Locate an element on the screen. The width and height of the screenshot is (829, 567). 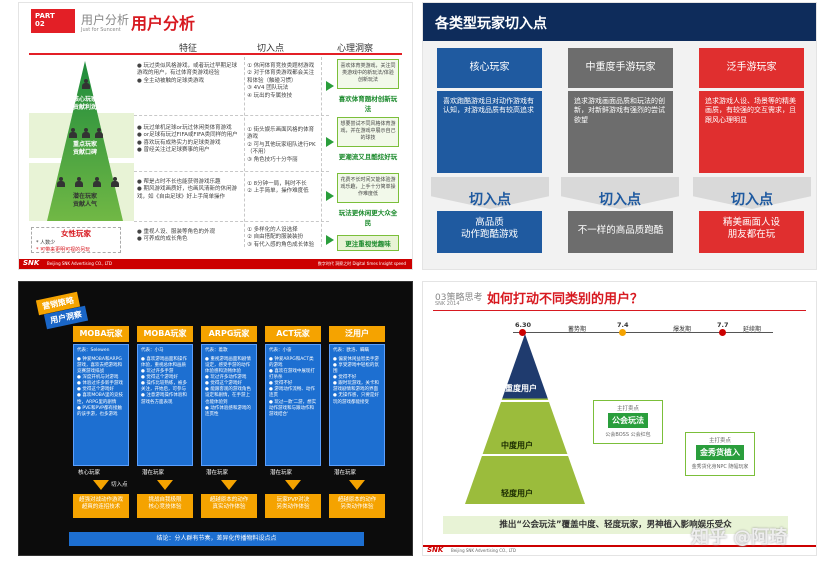
header-divider is located at coordinates (215, 54).